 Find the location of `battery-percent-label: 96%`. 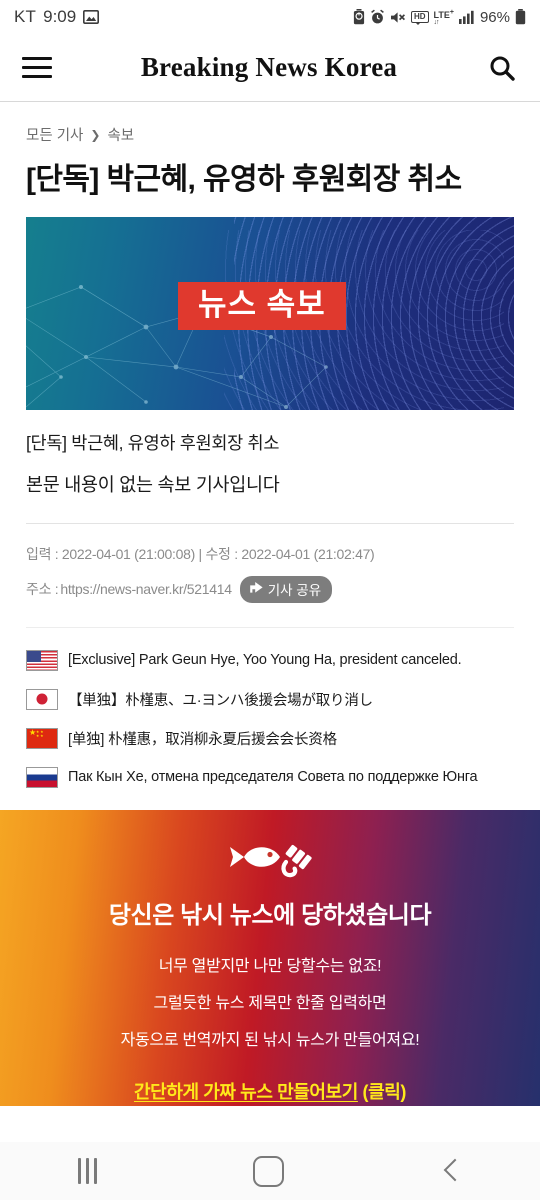

battery-percent-label: 96% is located at coordinates (494, 17).